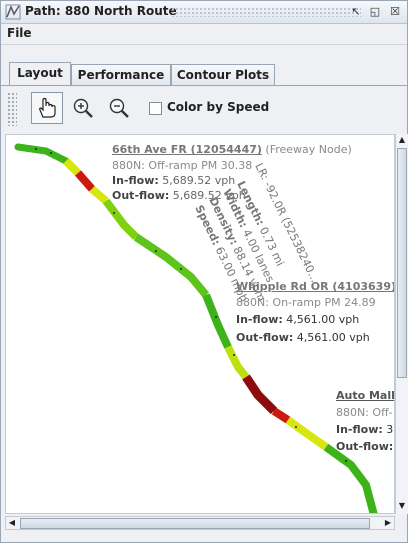 The image size is (408, 543). Describe the element at coordinates (187, 149) in the screenshot. I see `node-66th-ave-name: 66th Ave FR (12054447)` at that location.